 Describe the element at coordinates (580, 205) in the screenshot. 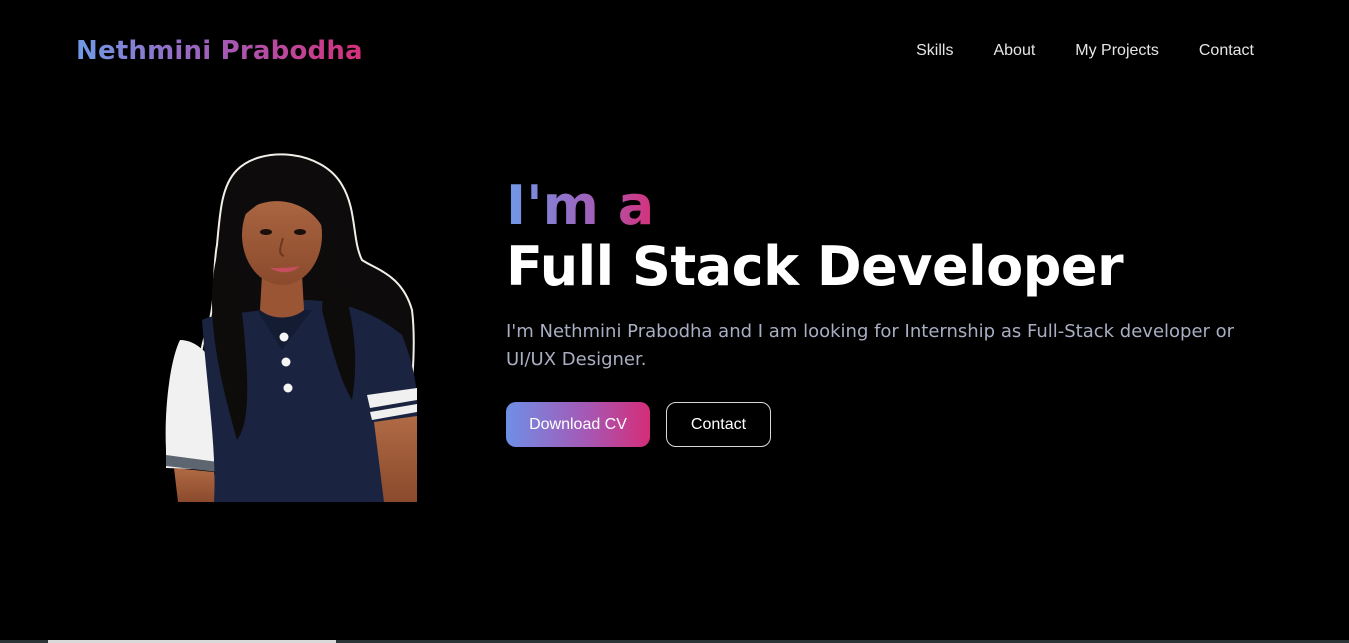

I see `hero-intro: I'm a` at that location.